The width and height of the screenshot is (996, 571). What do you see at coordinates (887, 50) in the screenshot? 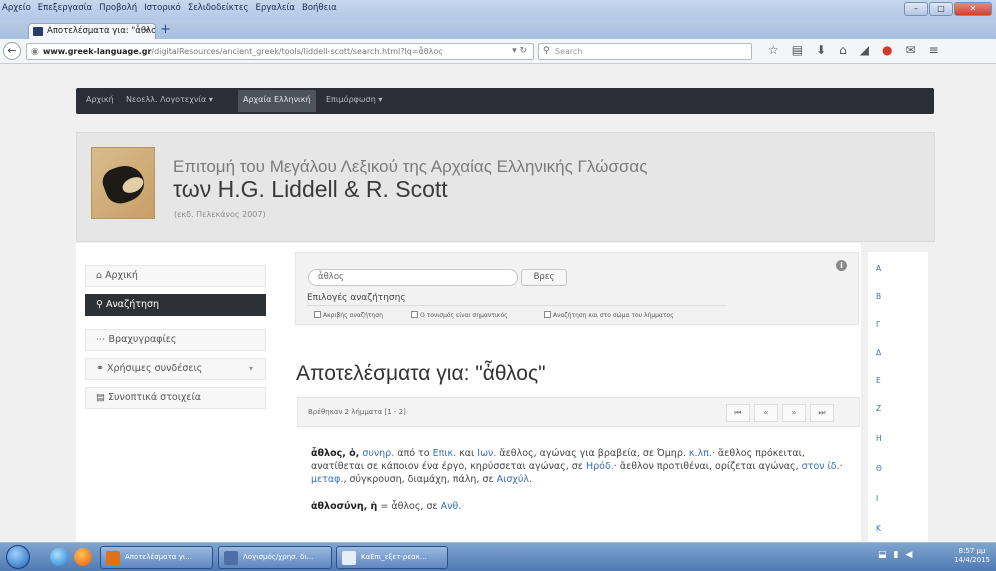
I see `addon-icon: ●` at bounding box center [887, 50].